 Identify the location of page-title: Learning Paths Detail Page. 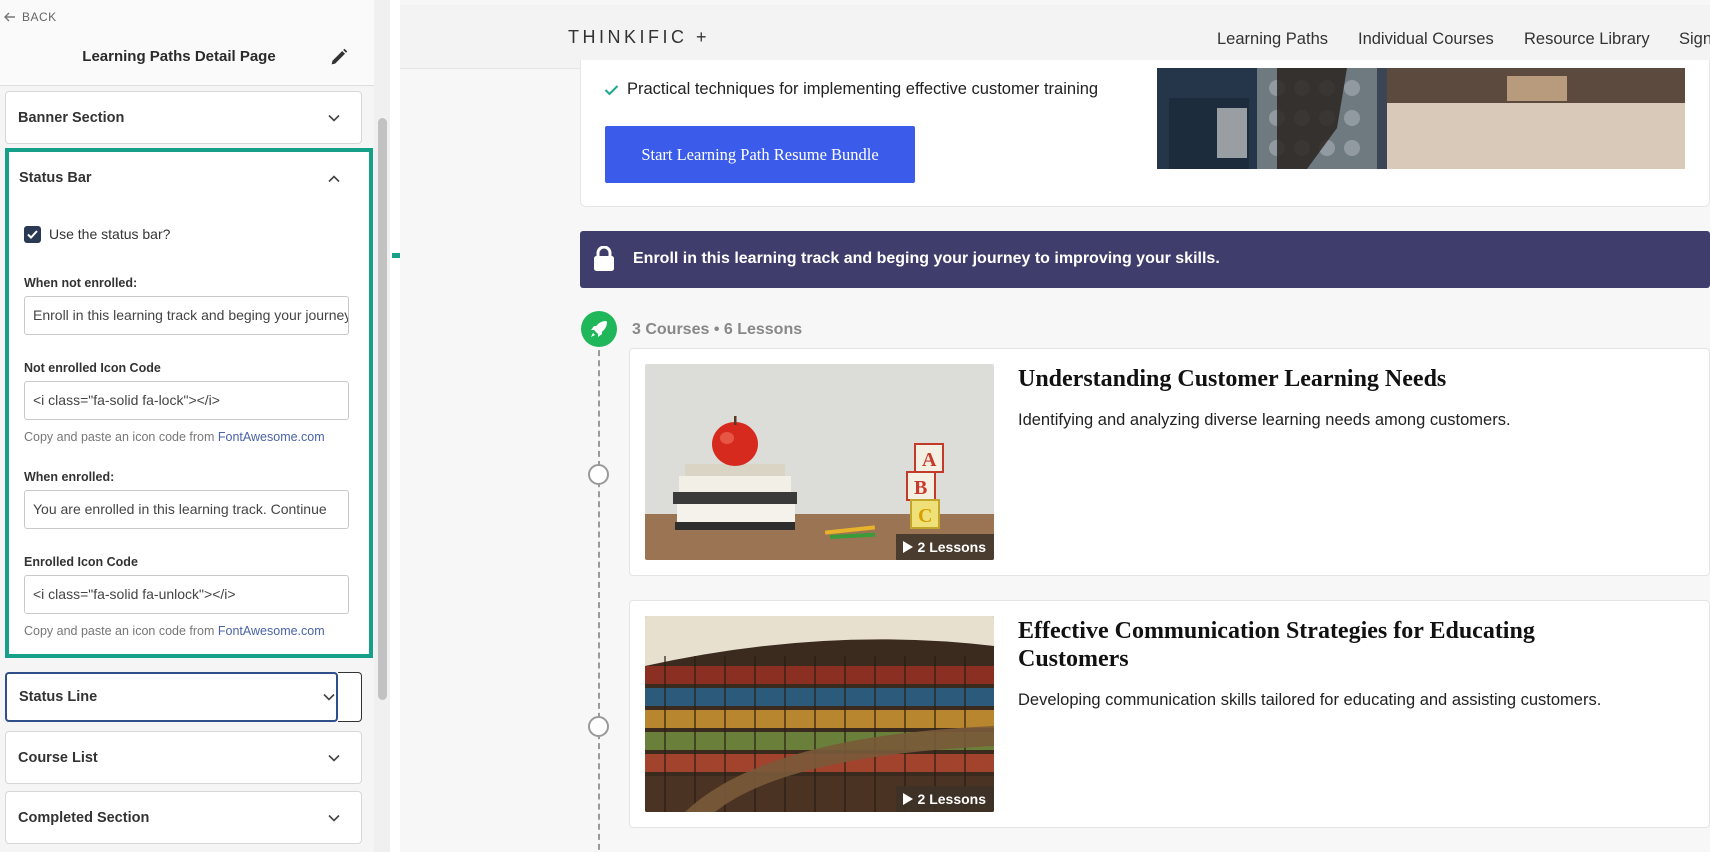
(179, 56).